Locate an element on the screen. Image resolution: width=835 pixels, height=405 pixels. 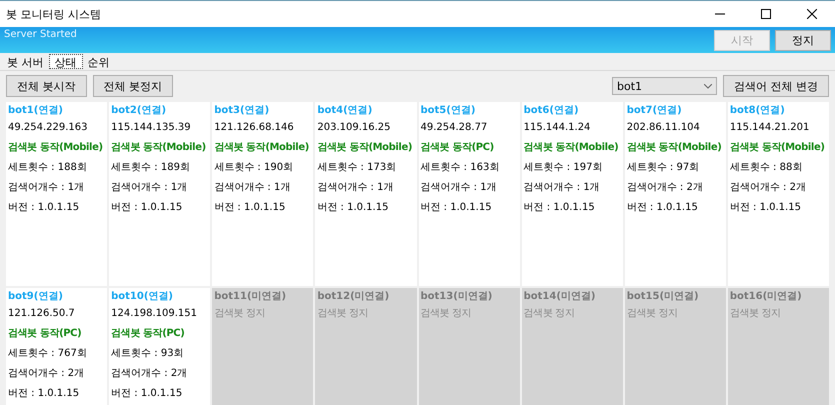
ip-address: 115.144.21.201 is located at coordinates (770, 128).